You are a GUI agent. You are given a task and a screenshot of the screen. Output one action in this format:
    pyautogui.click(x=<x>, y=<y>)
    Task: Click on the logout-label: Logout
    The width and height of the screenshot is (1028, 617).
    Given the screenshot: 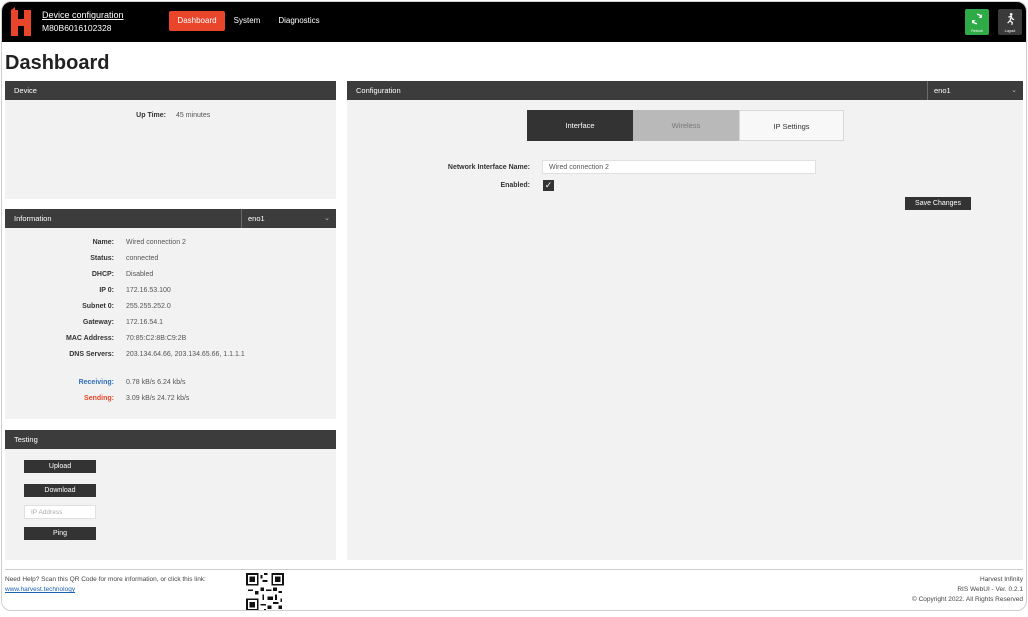 What is the action you would take?
    pyautogui.click(x=1010, y=31)
    